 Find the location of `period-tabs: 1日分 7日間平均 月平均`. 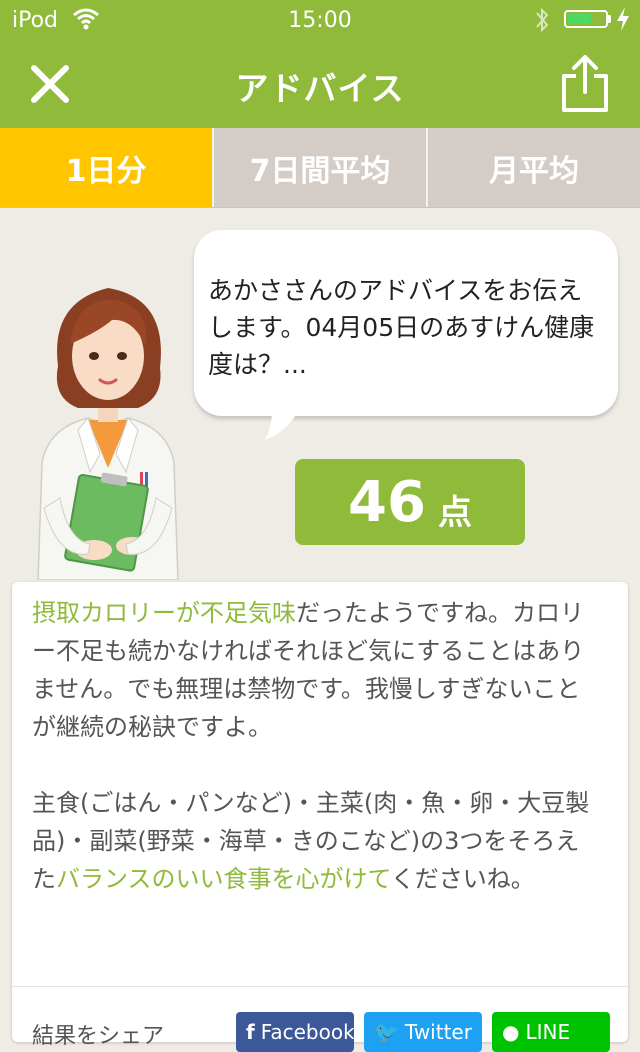

period-tabs: 1日分 7日間平均 月平均 is located at coordinates (320, 168).